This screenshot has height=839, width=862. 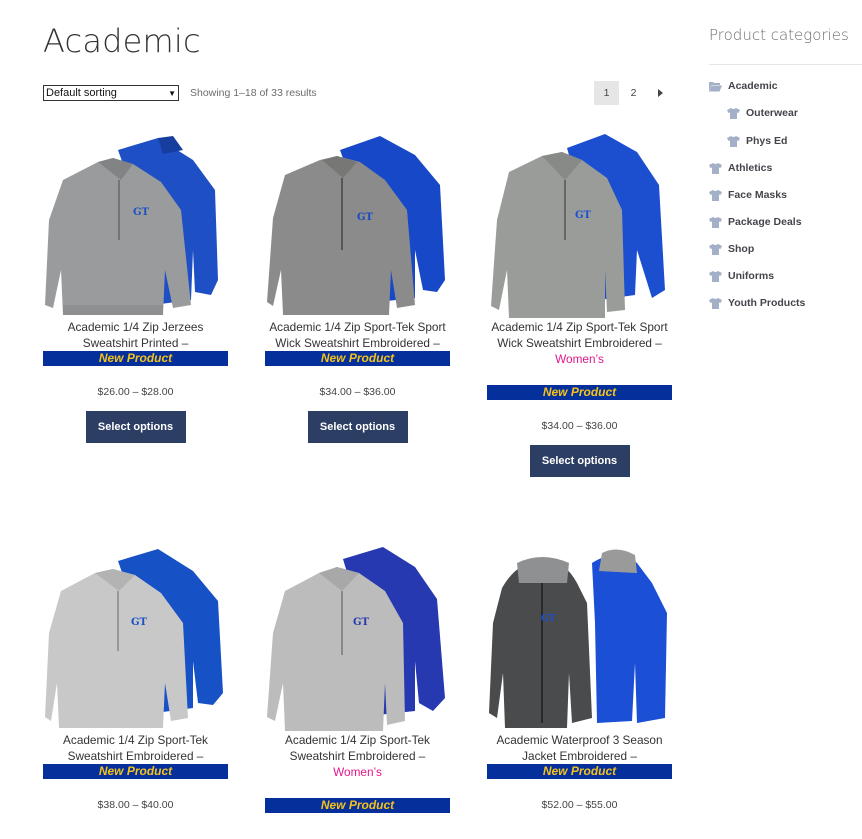 What do you see at coordinates (135, 392) in the screenshot?
I see `product-price: $26.00 – $28.00` at bounding box center [135, 392].